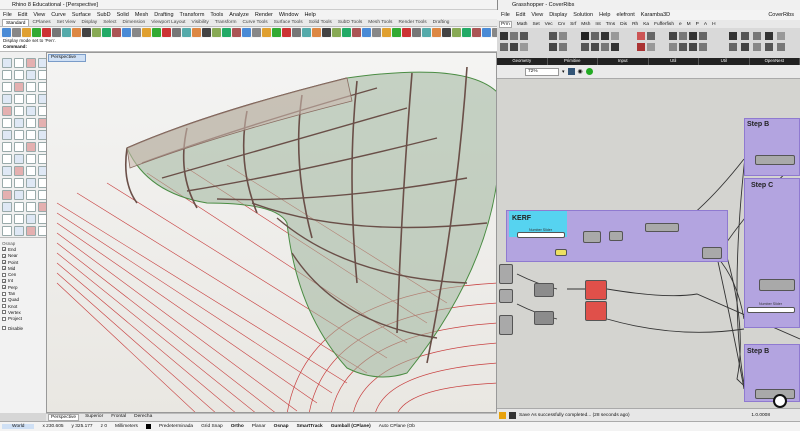  What do you see at coordinates (67, 58) in the screenshot?
I see `viewport-title-tab: Perspective` at bounding box center [67, 58].